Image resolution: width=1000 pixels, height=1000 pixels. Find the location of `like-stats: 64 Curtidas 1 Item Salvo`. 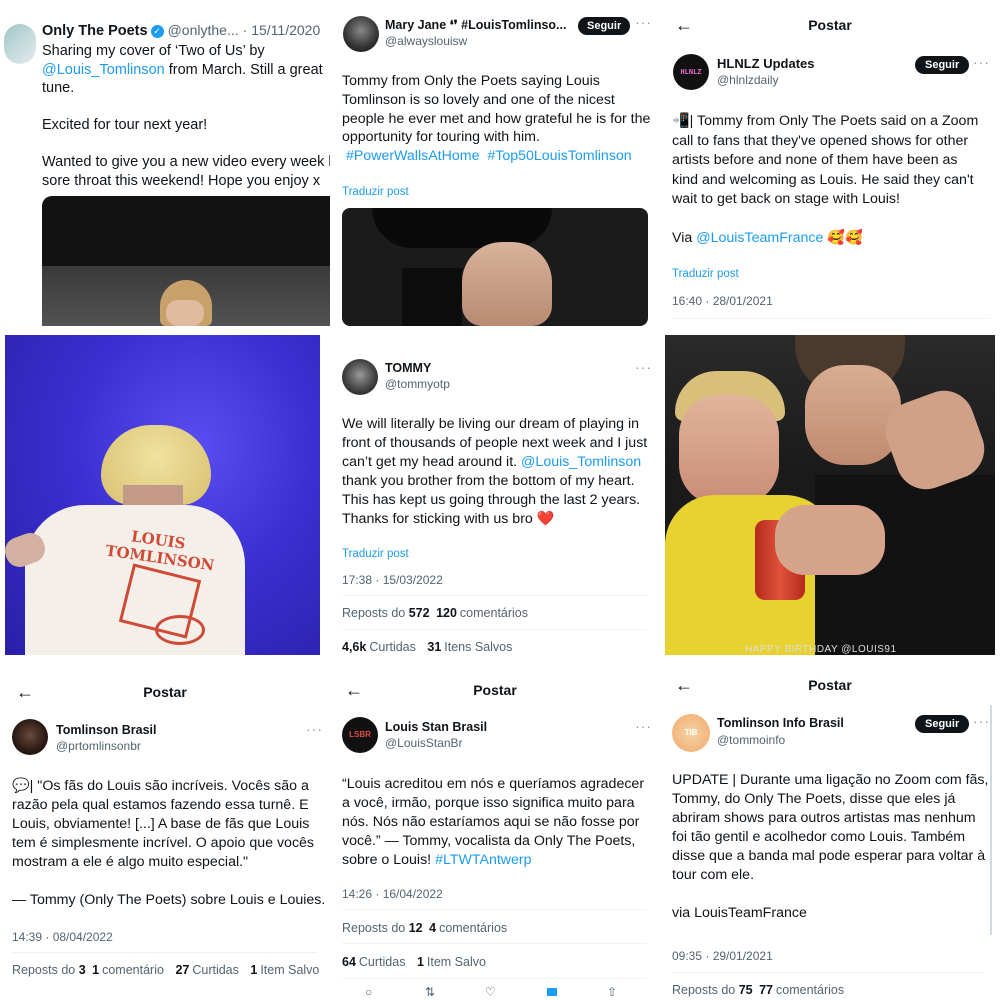

like-stats: 64 Curtidas 1 Item Salvo is located at coordinates (414, 962).